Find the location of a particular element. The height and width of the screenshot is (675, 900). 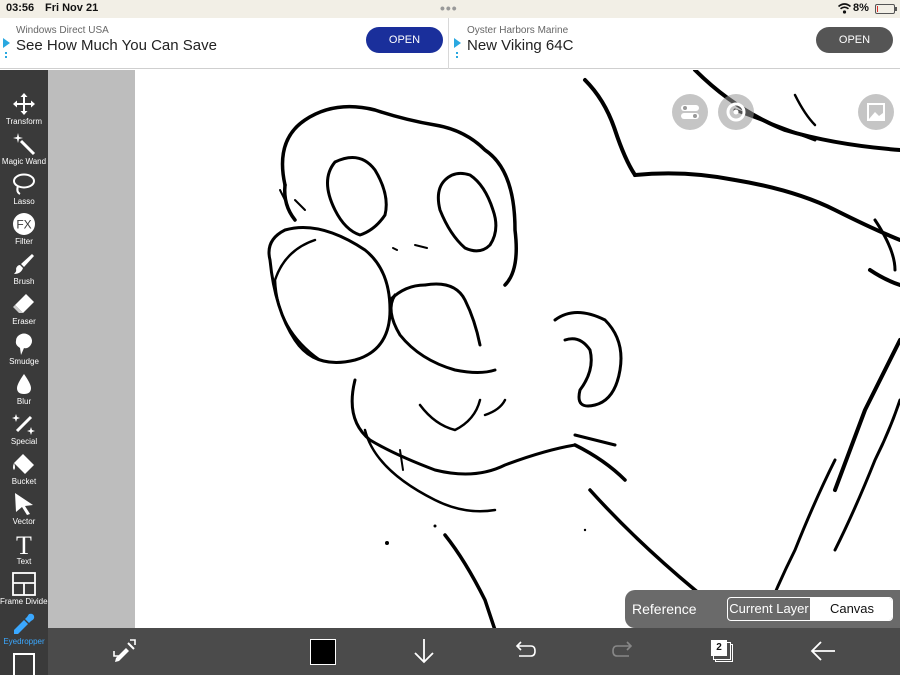

tool-label: Eraser is located at coordinates (24, 321).